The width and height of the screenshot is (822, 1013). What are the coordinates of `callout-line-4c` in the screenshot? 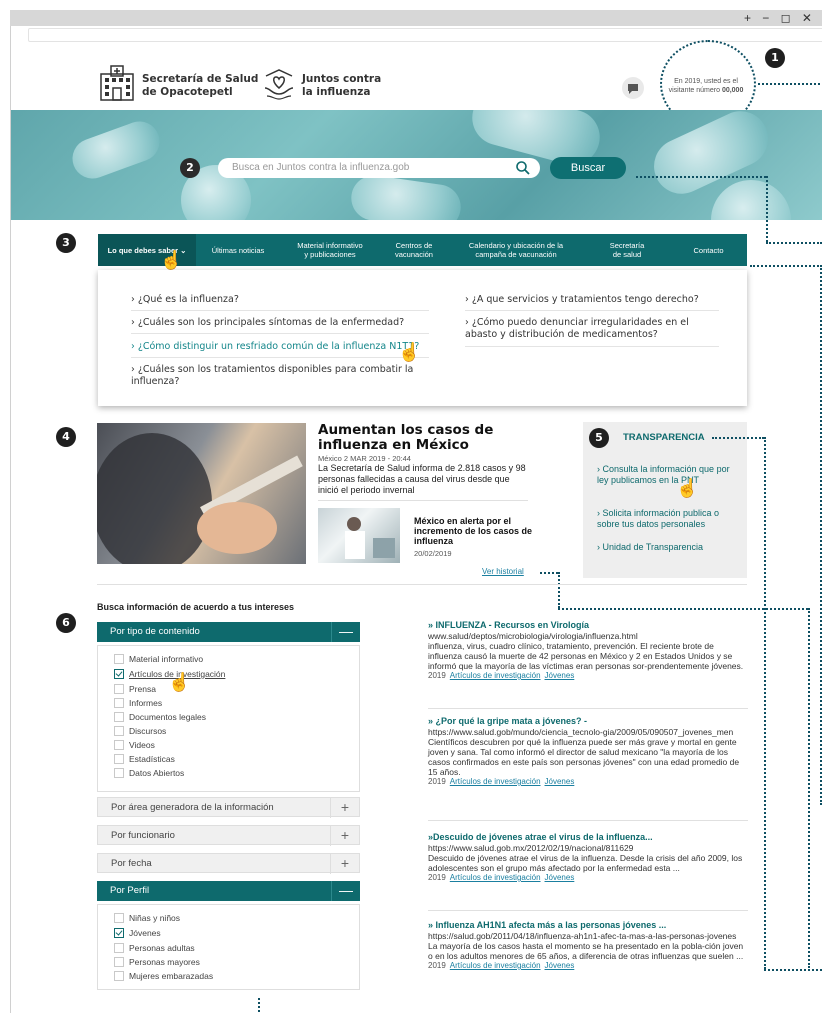 It's located at (683, 609).